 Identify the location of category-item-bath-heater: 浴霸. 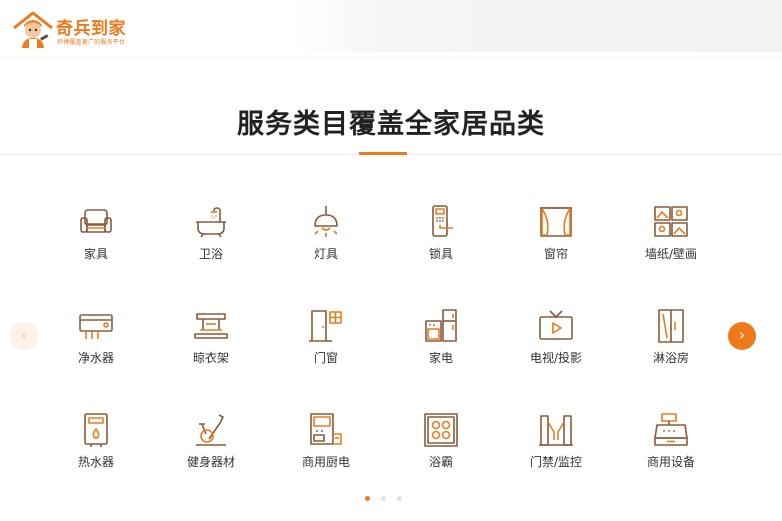
(441, 443).